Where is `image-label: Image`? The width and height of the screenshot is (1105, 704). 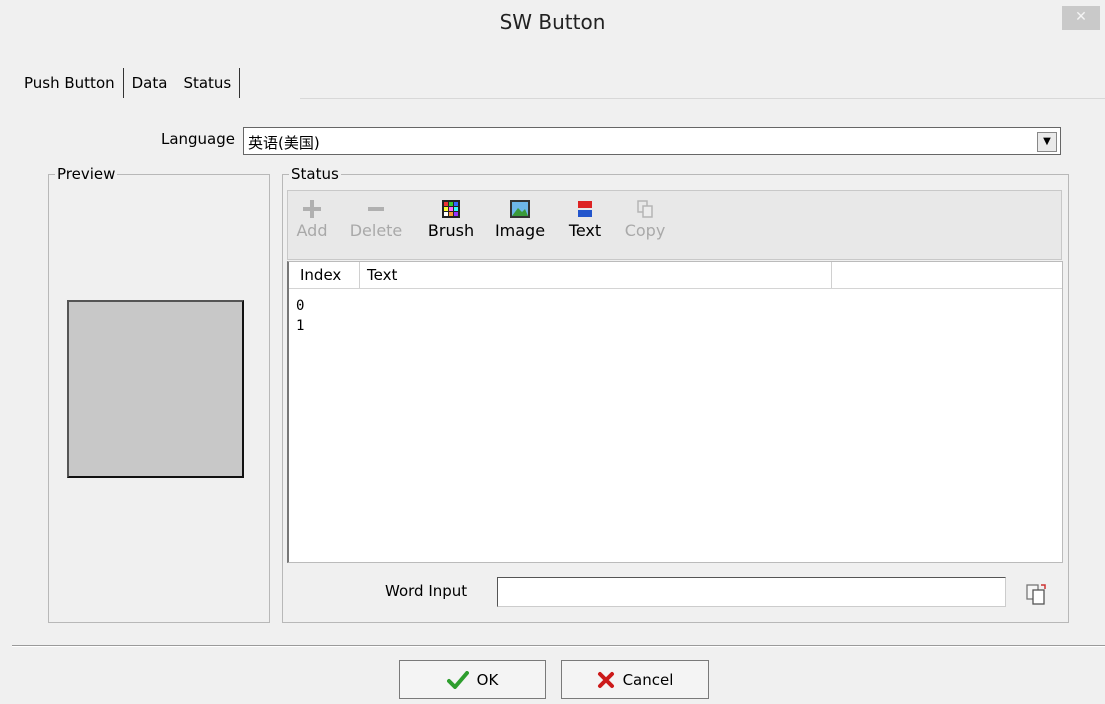 image-label: Image is located at coordinates (520, 230).